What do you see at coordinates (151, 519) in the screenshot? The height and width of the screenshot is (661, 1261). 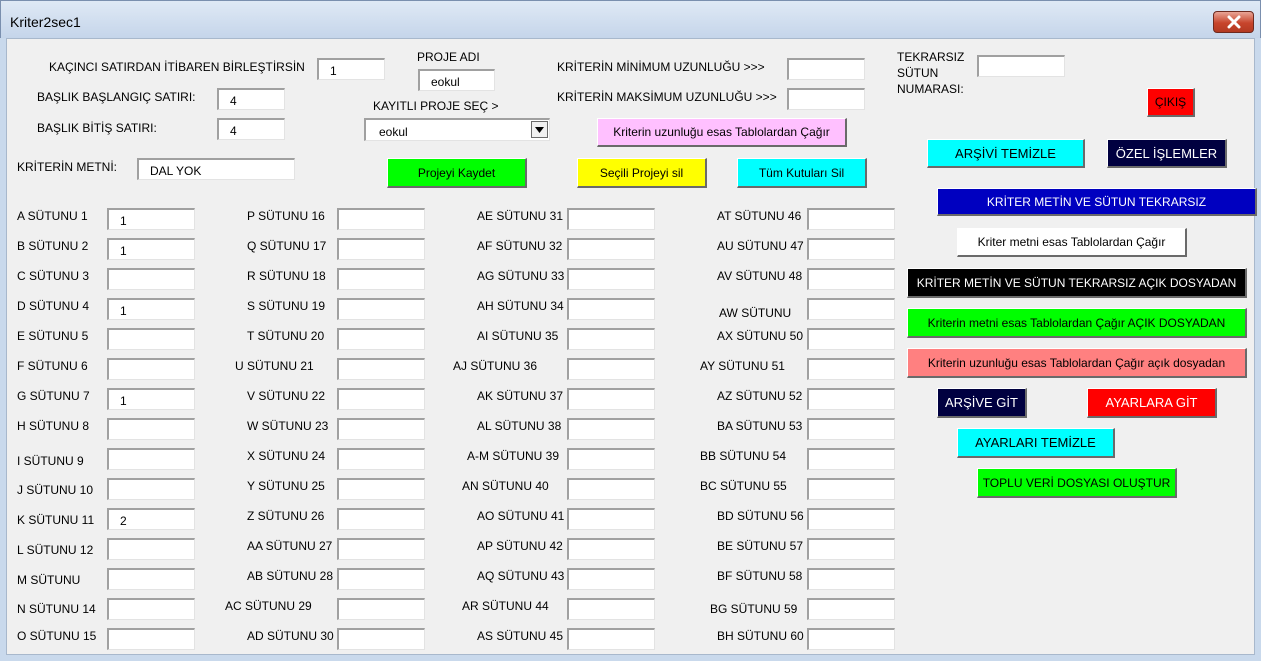 I see `column-input: 2` at bounding box center [151, 519].